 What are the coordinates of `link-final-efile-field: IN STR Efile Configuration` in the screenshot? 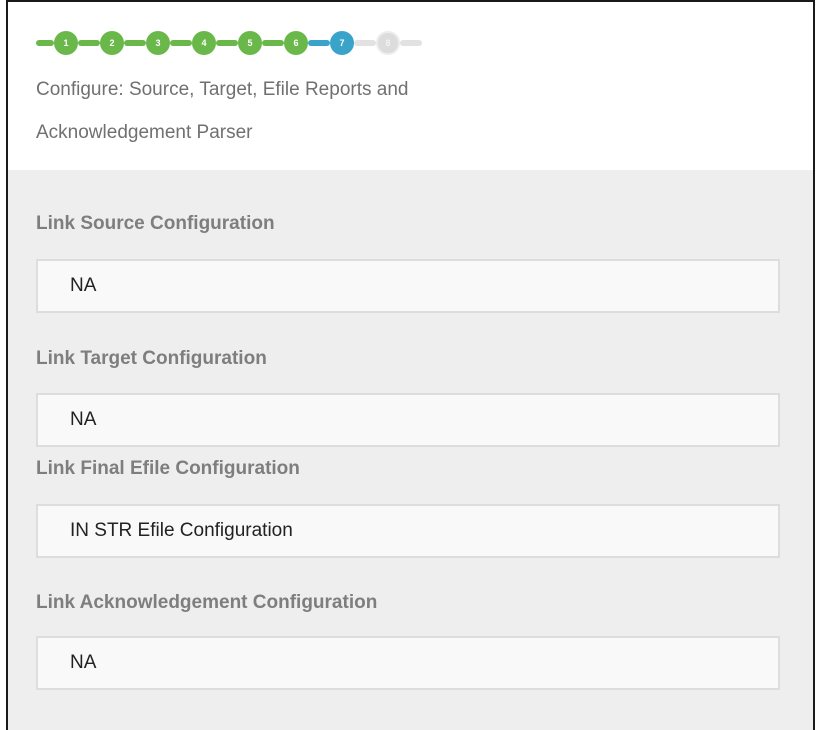 It's located at (408, 531).